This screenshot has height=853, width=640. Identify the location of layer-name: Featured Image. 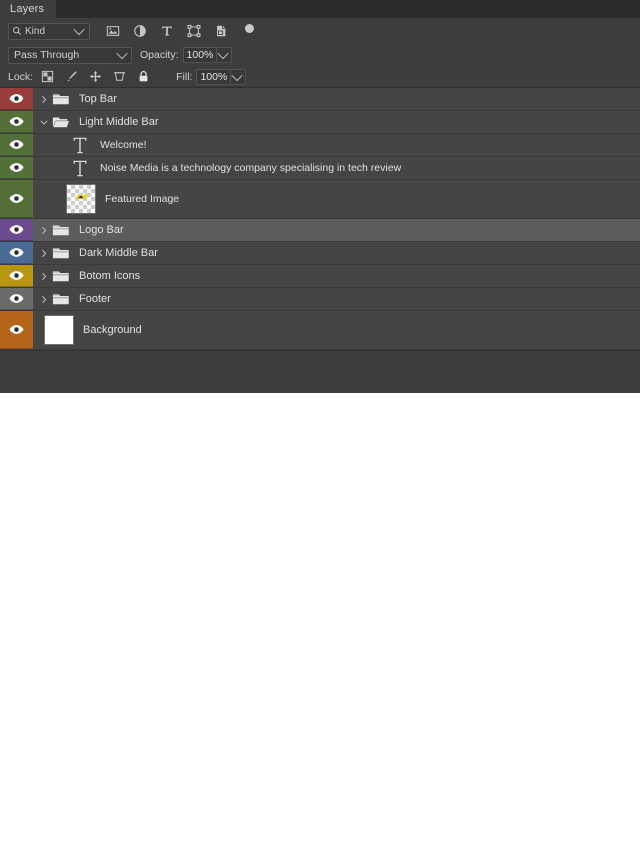
(142, 199).